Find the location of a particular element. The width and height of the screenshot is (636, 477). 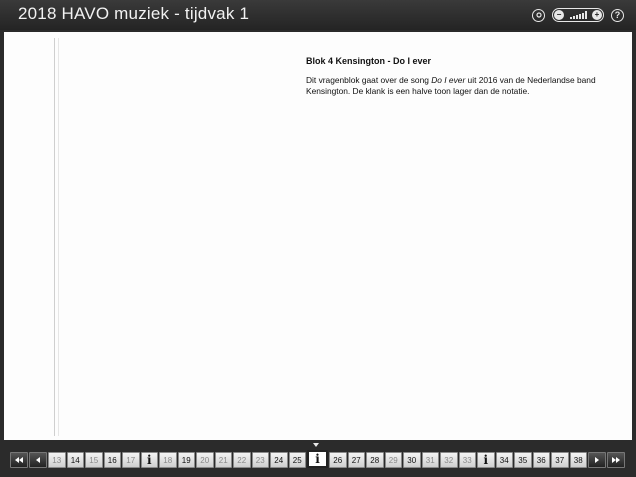

question-16-button: 16 is located at coordinates (112, 460).